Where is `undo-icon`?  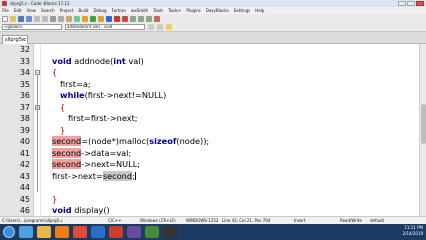 undo-icon is located at coordinates (37, 18).